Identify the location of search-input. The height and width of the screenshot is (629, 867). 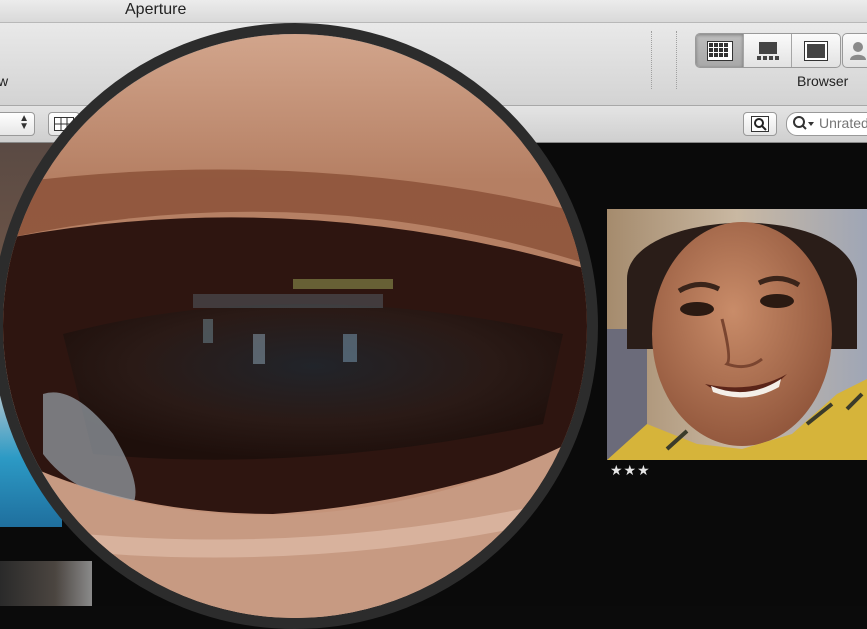
(843, 123).